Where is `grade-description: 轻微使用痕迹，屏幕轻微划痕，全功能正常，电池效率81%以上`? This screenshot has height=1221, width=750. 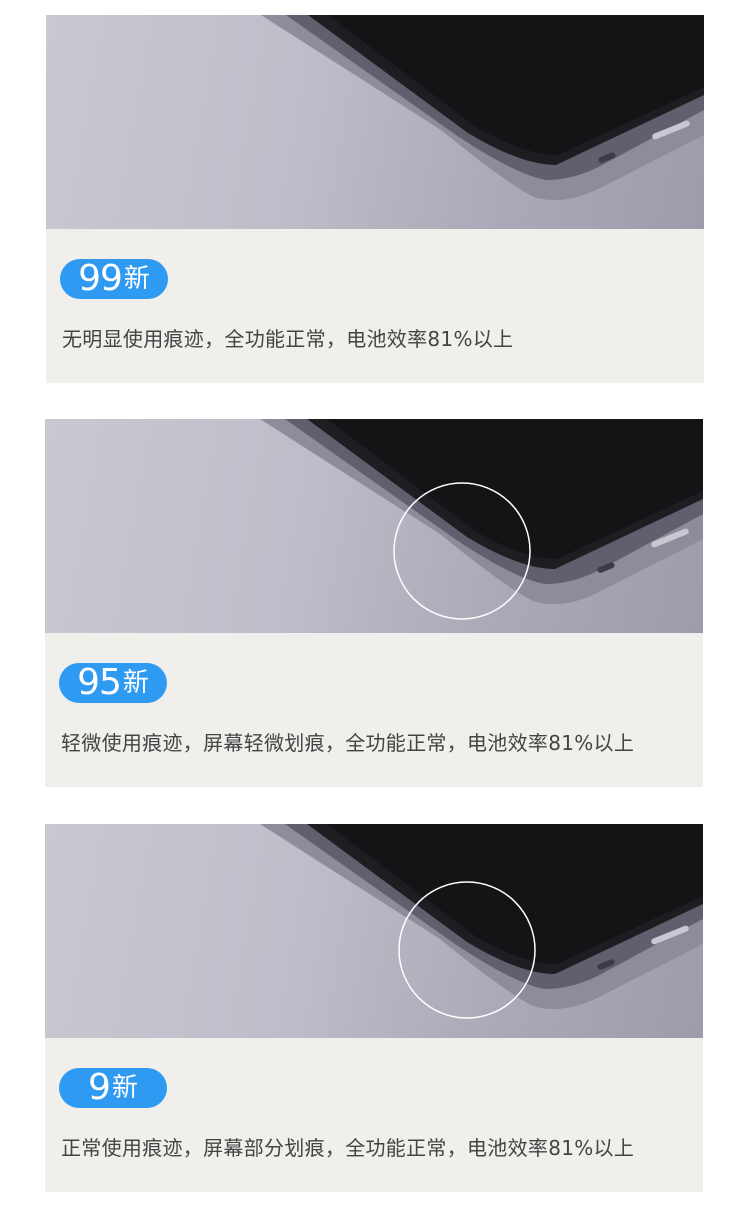 grade-description: 轻微使用痕迹，屏幕轻微划痕，全功能正常，电池效率81%以上 is located at coordinates (348, 743).